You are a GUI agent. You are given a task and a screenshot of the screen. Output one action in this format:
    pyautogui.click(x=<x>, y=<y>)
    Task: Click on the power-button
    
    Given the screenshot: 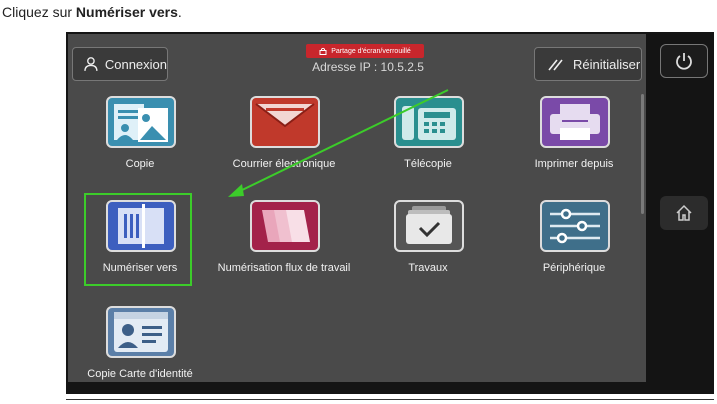 What is the action you would take?
    pyautogui.click(x=684, y=61)
    